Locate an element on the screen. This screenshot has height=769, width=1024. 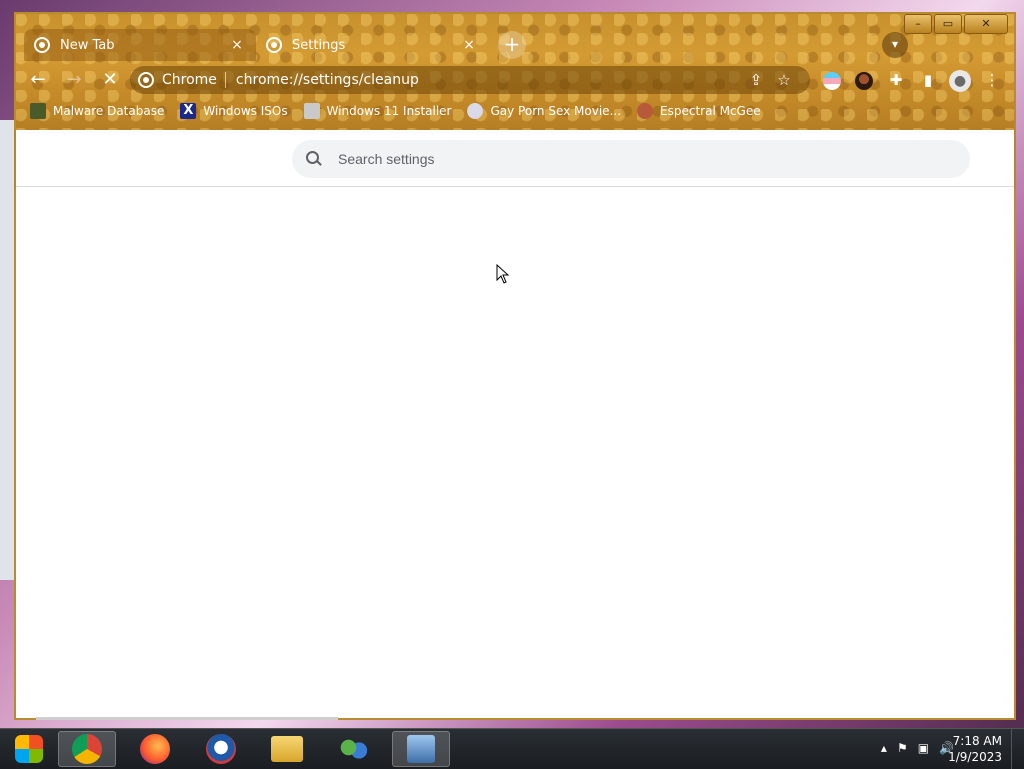
maximize-button: ▭ is located at coordinates (948, 24).